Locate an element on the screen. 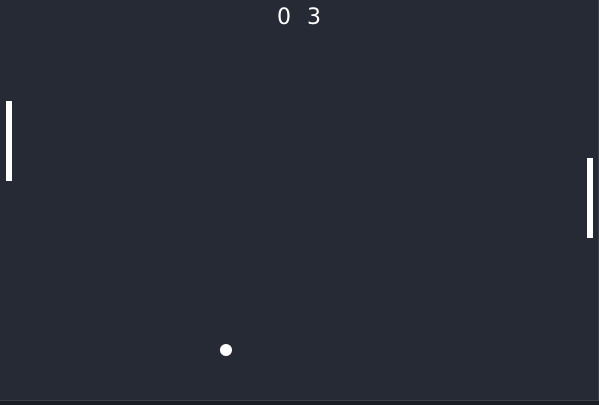  ball is located at coordinates (226, 350).